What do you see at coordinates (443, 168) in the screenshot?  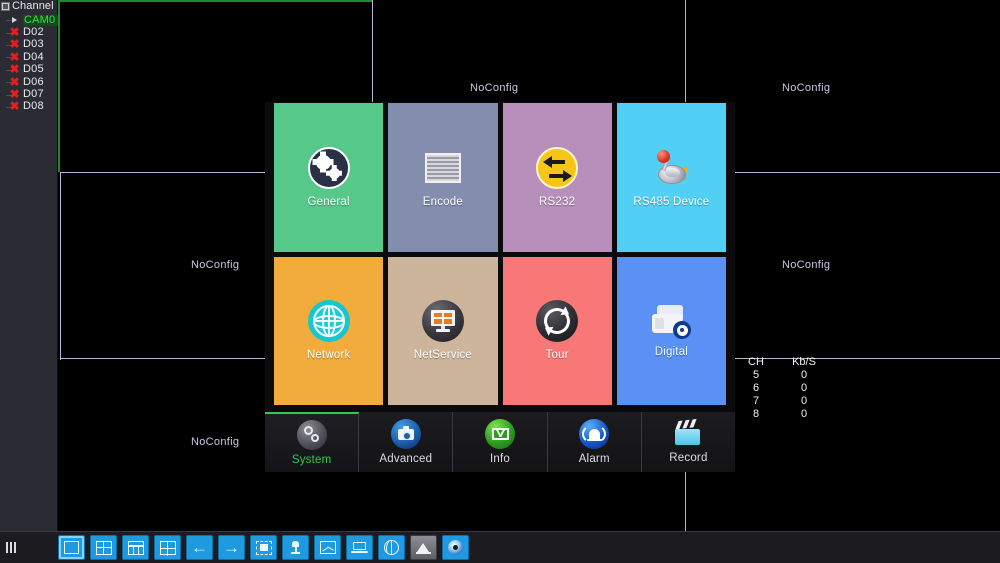 I see `stripes-icon` at bounding box center [443, 168].